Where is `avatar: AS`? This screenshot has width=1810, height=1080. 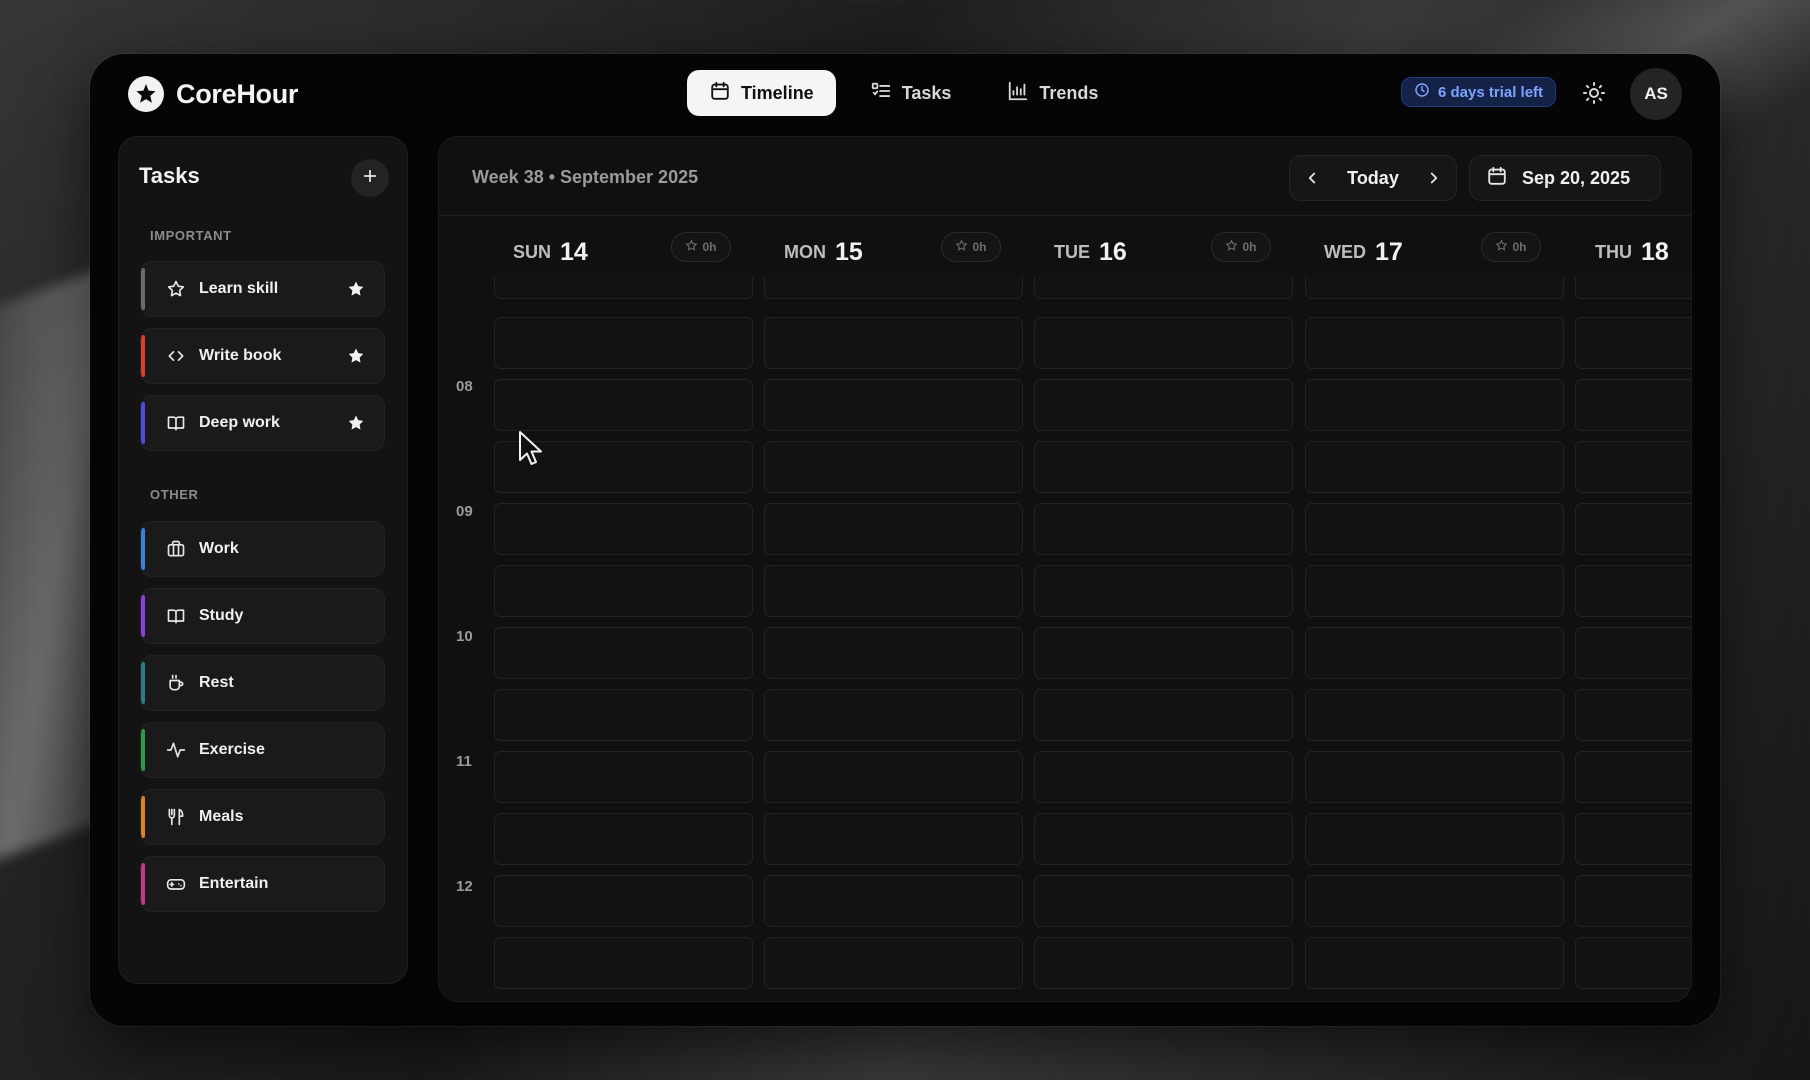
avatar: AS is located at coordinates (1656, 94).